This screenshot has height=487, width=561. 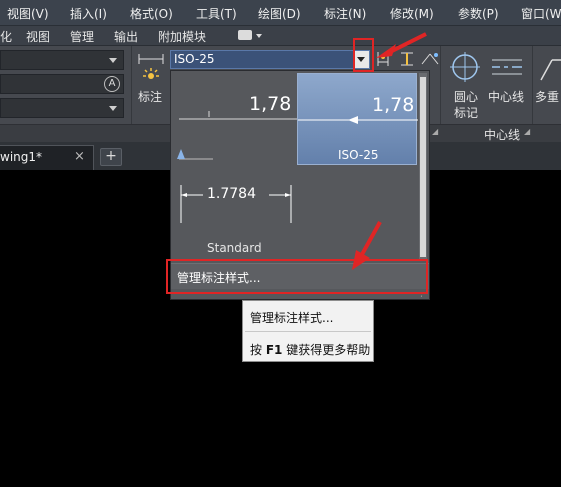 I want to click on style-preview-item: 1,78, so click(x=235, y=120).